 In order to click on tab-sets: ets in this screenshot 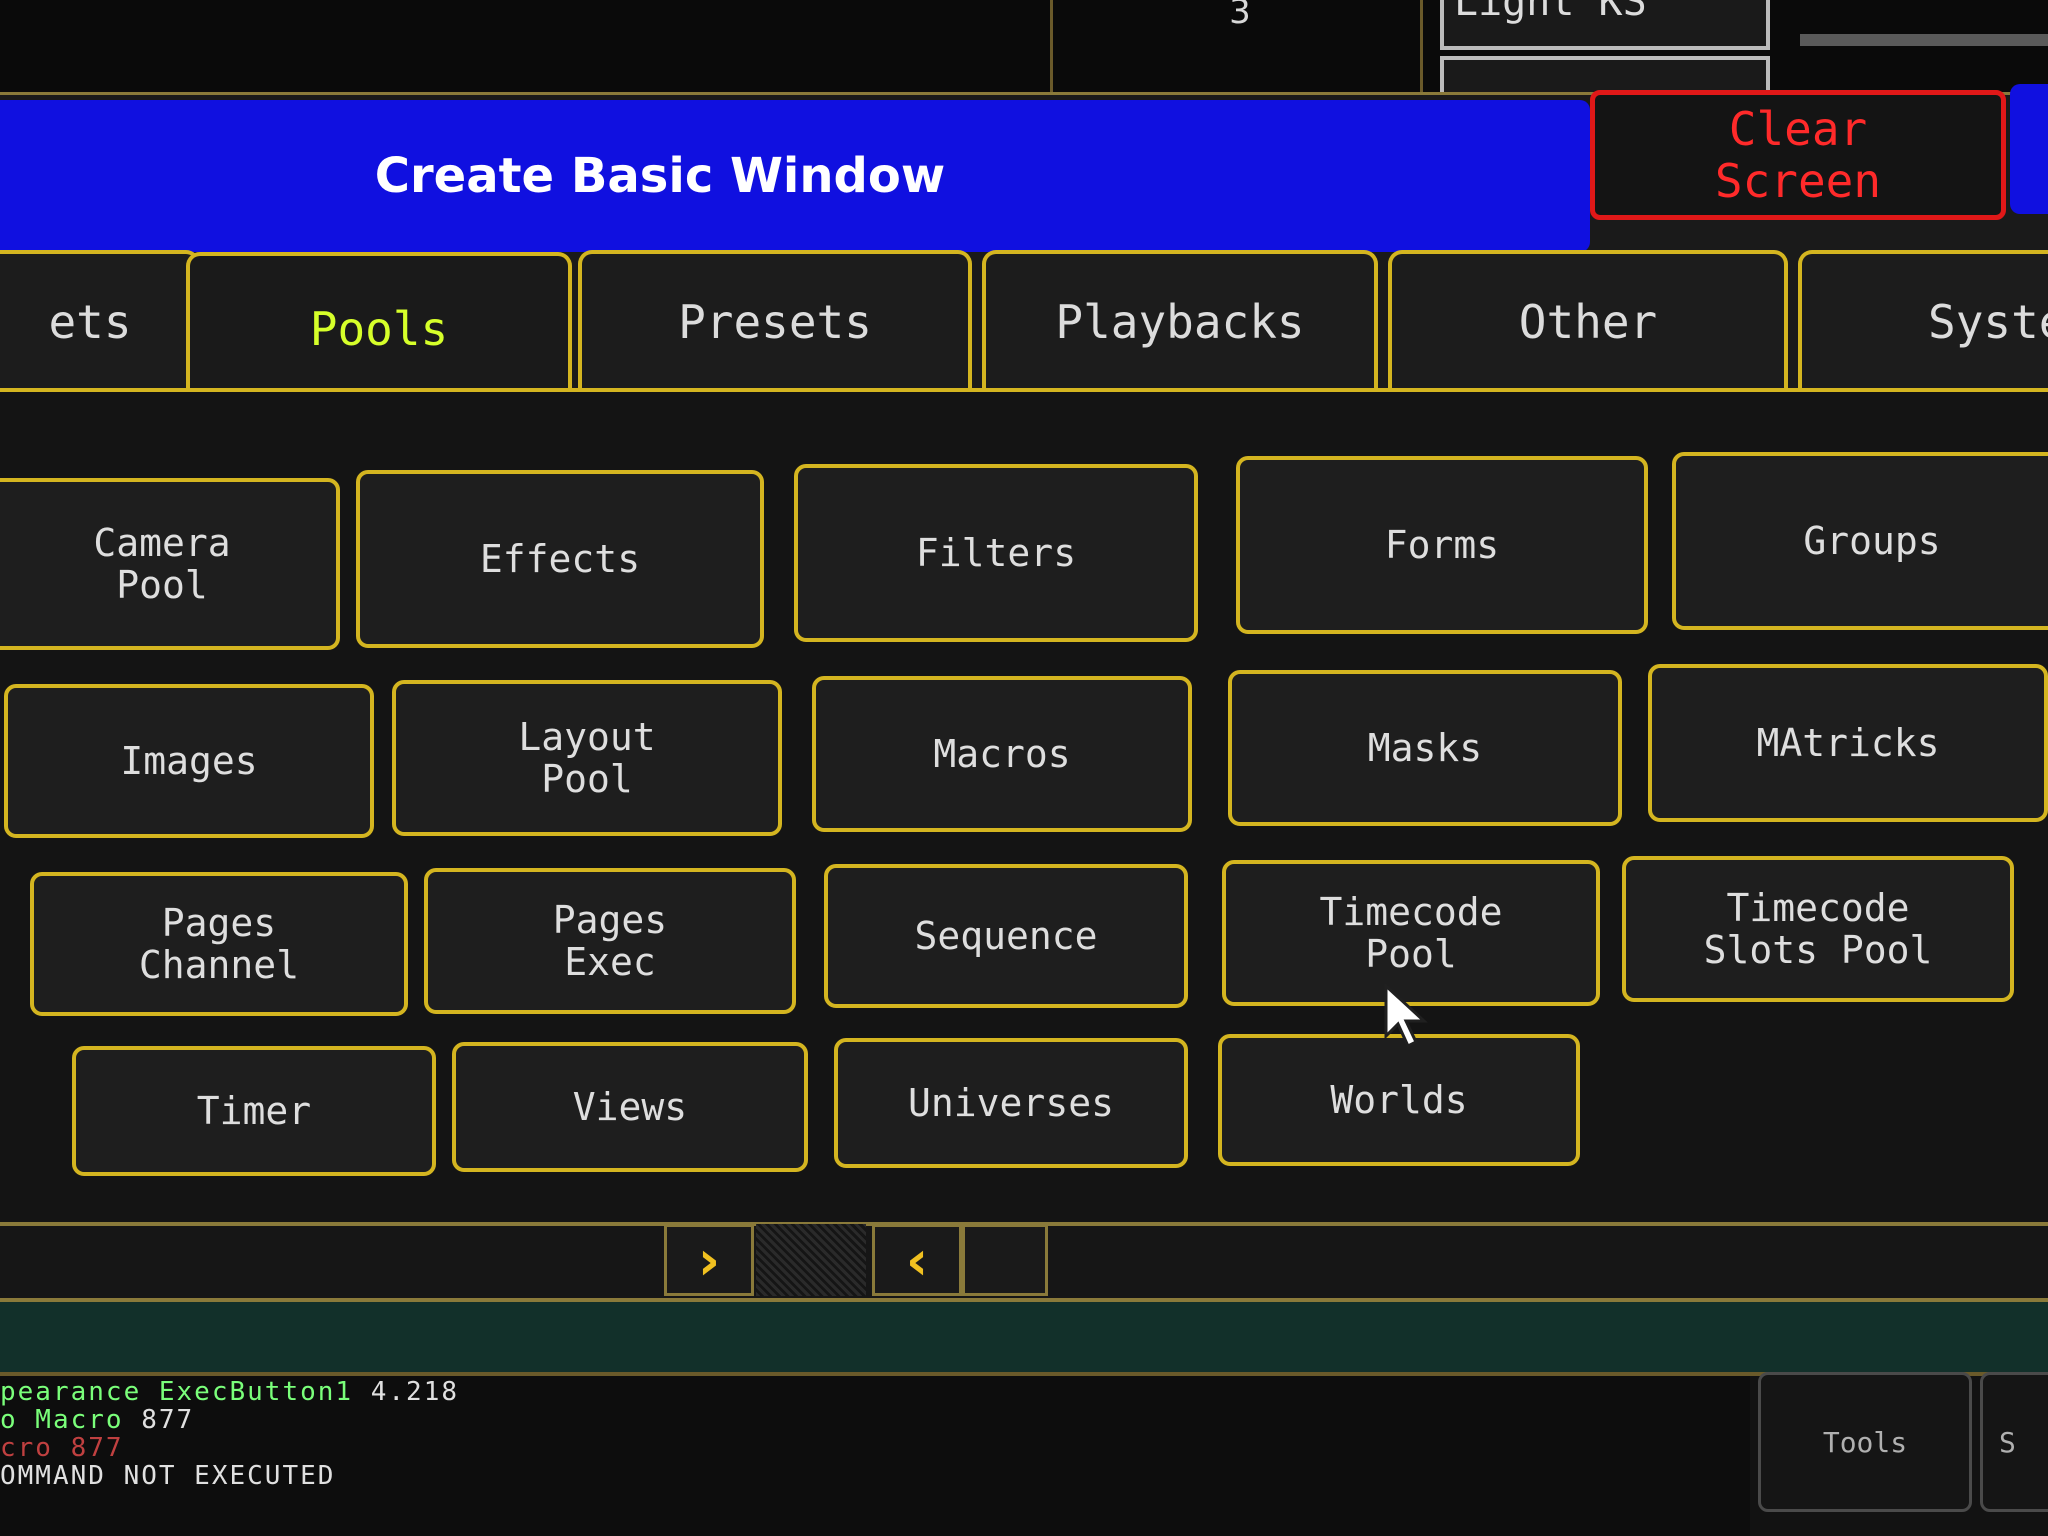, I will do `click(100, 320)`.